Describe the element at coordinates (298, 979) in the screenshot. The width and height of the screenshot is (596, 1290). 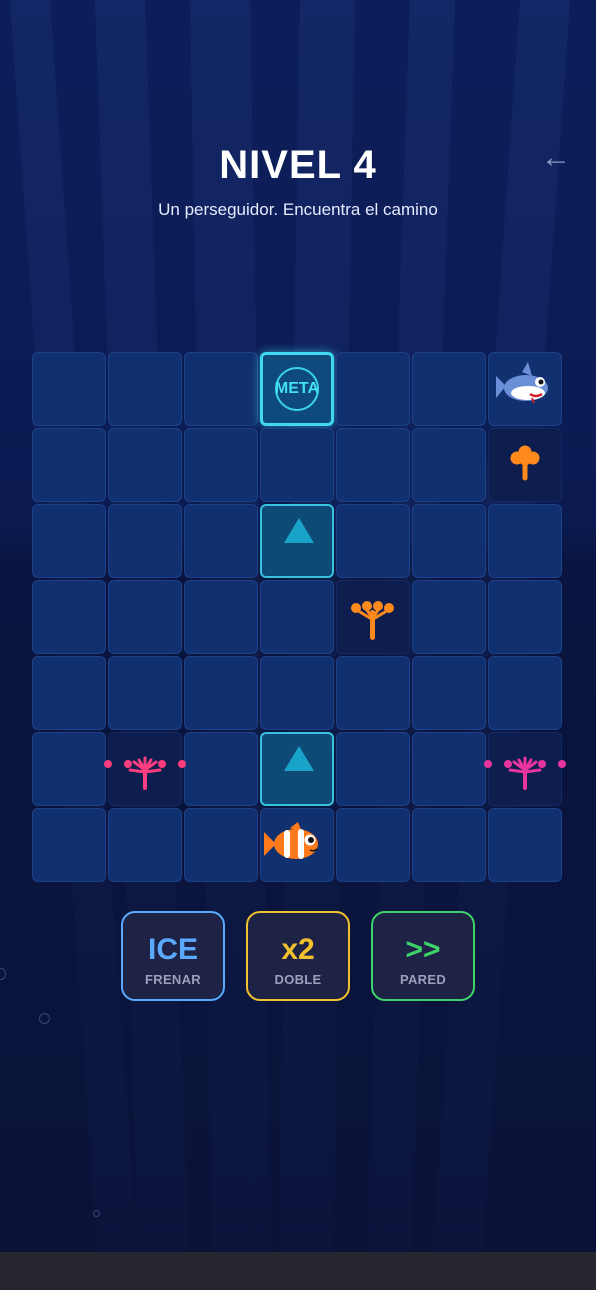
I see `powerup-double-label: DOBLE` at that location.